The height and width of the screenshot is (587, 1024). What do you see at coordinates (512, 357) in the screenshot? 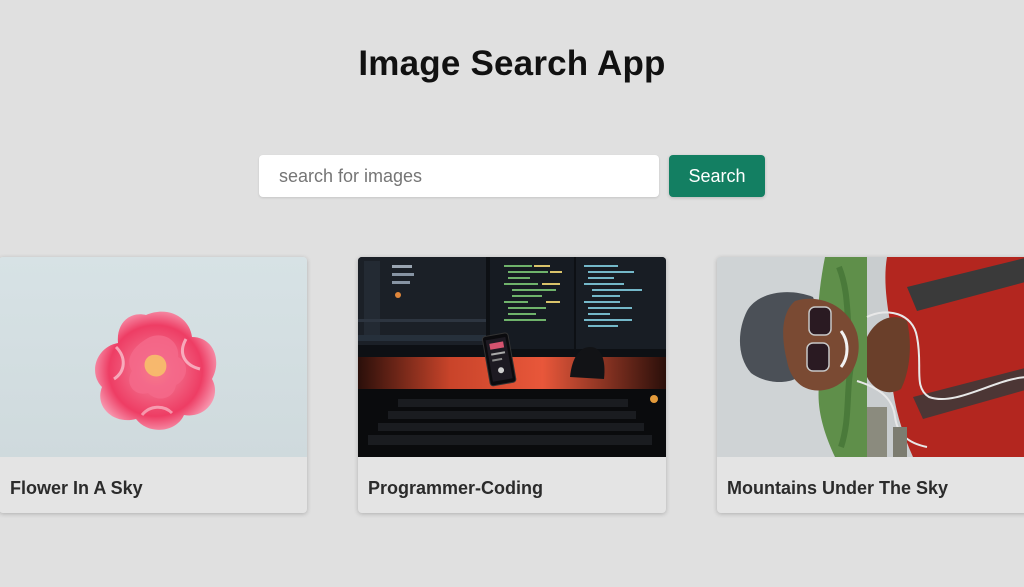
I see `programmer-coding-image` at bounding box center [512, 357].